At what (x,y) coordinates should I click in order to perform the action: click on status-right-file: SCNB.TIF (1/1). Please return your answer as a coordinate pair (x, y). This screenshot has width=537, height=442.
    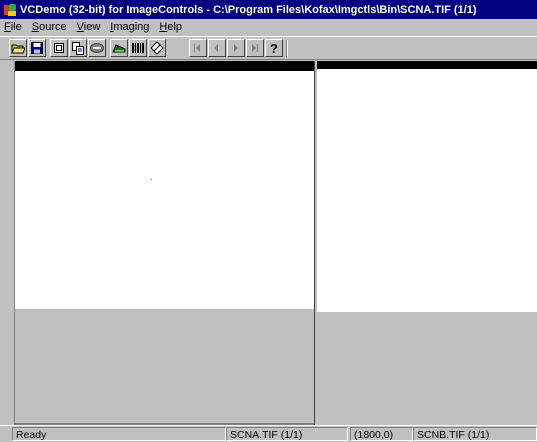
    Looking at the image, I should click on (475, 434).